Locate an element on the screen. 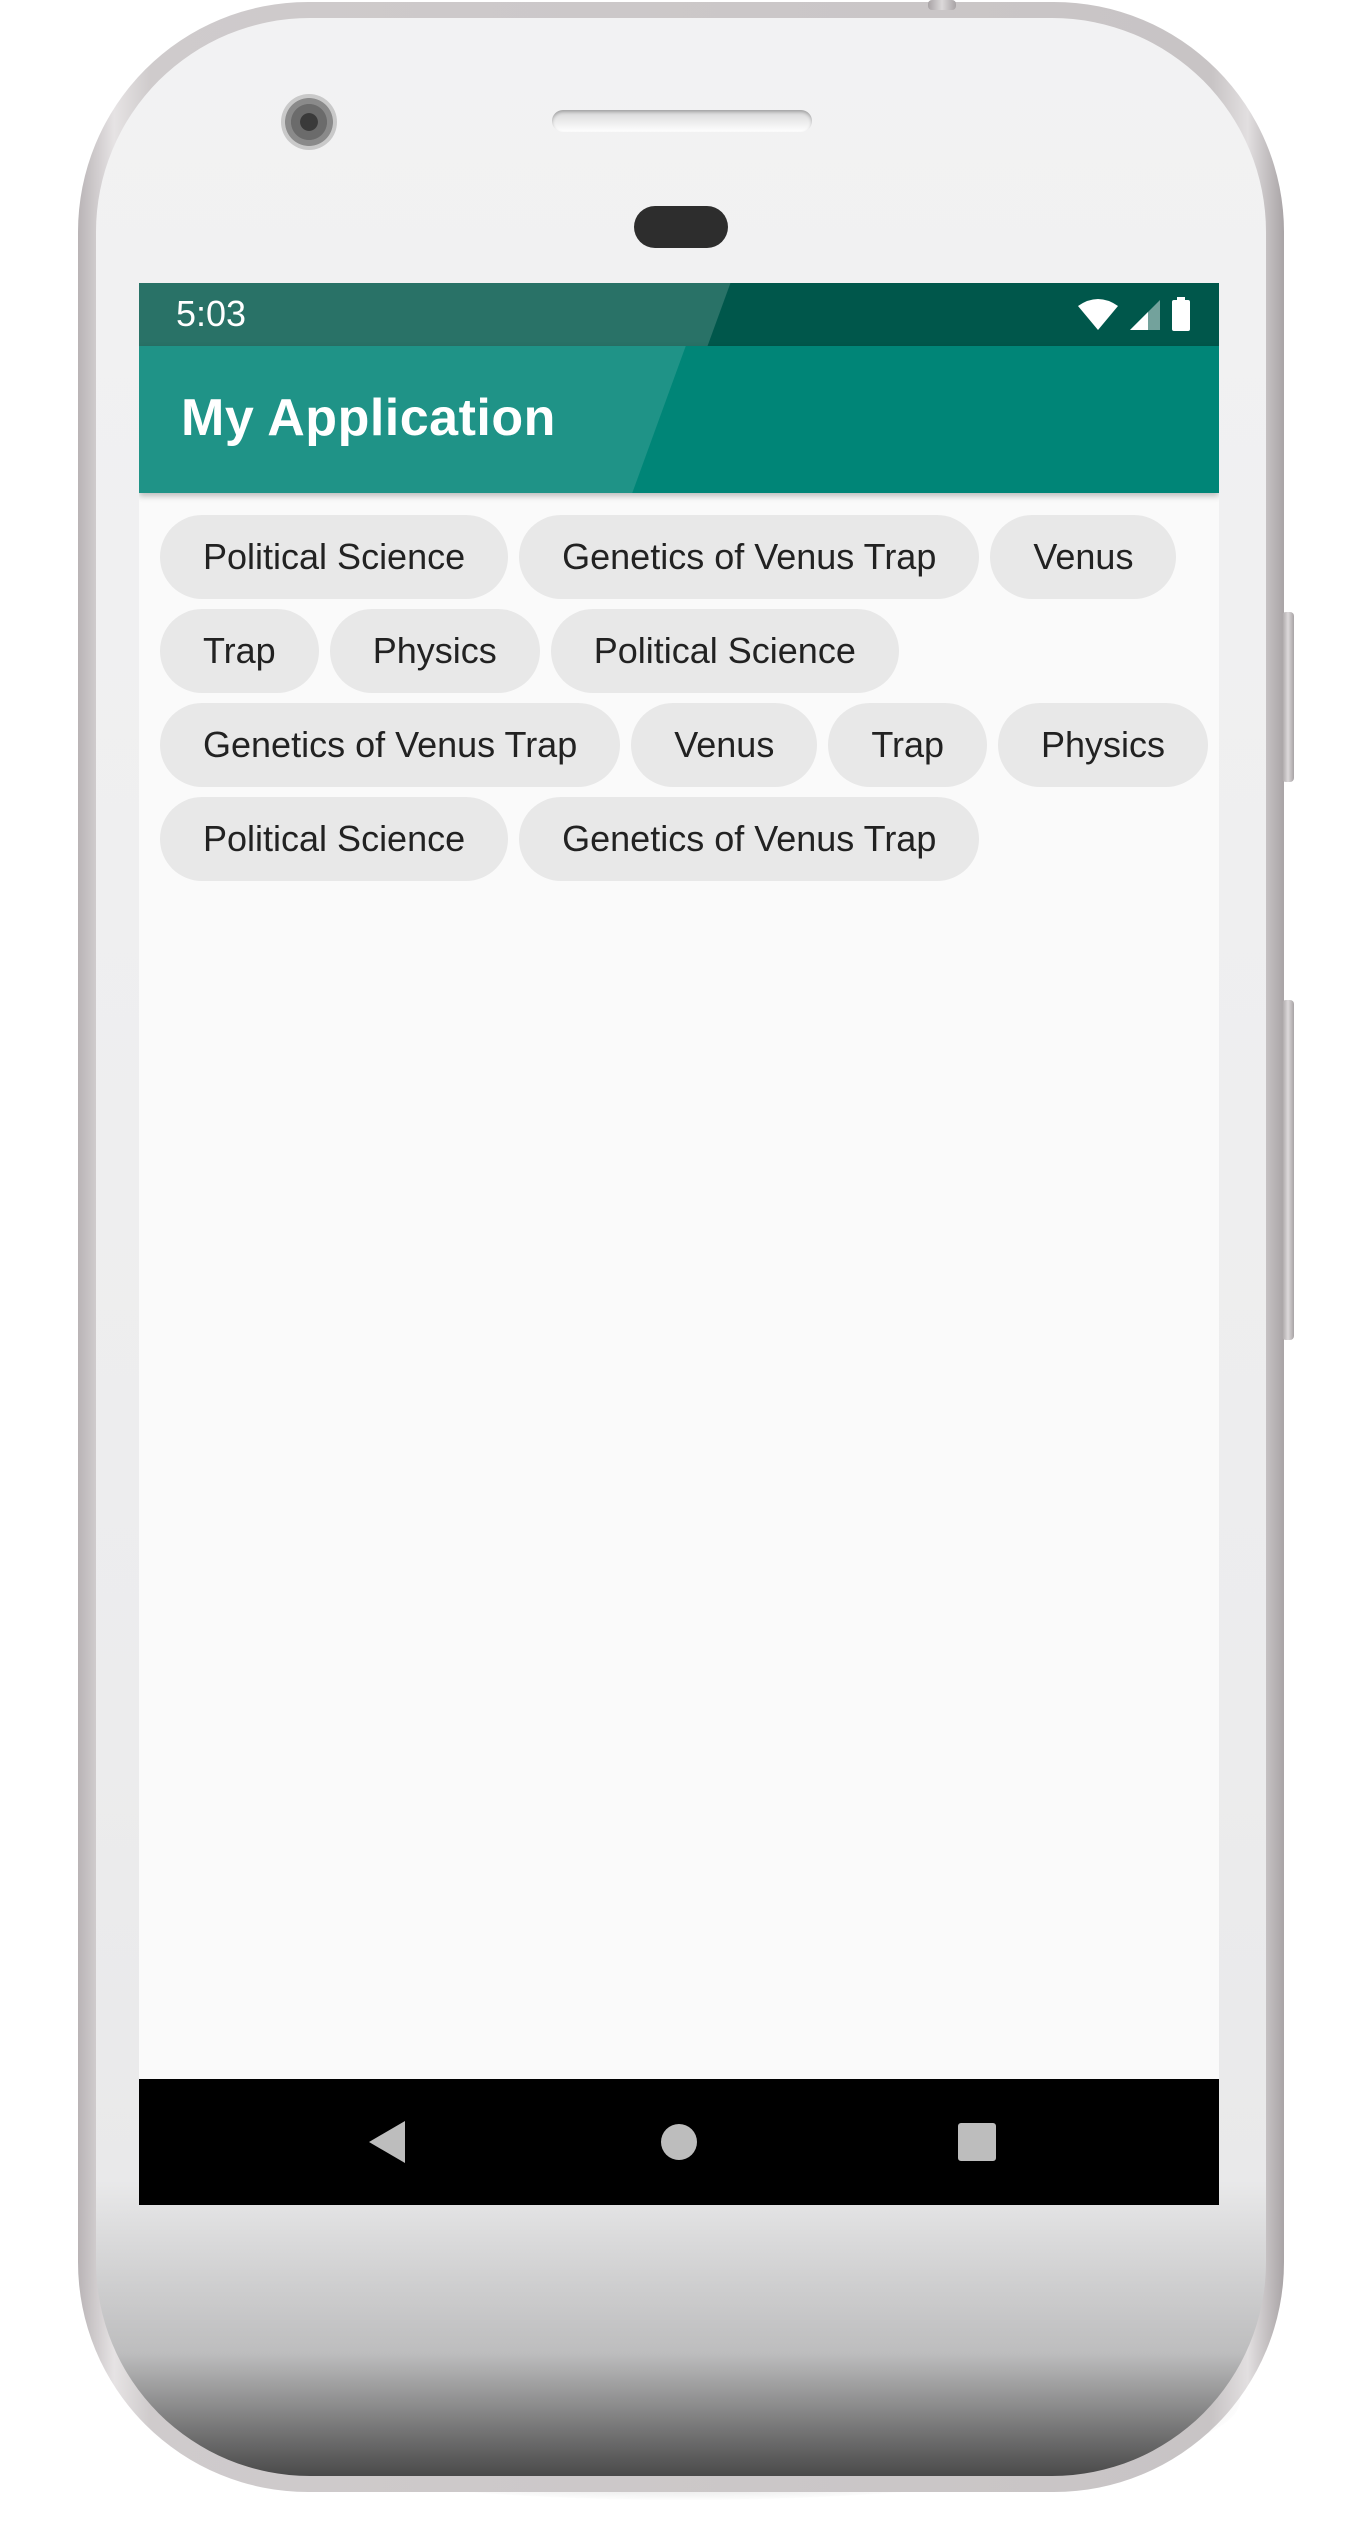 This screenshot has width=1370, height=2532. status-time: 5:03 is located at coordinates (211, 313).